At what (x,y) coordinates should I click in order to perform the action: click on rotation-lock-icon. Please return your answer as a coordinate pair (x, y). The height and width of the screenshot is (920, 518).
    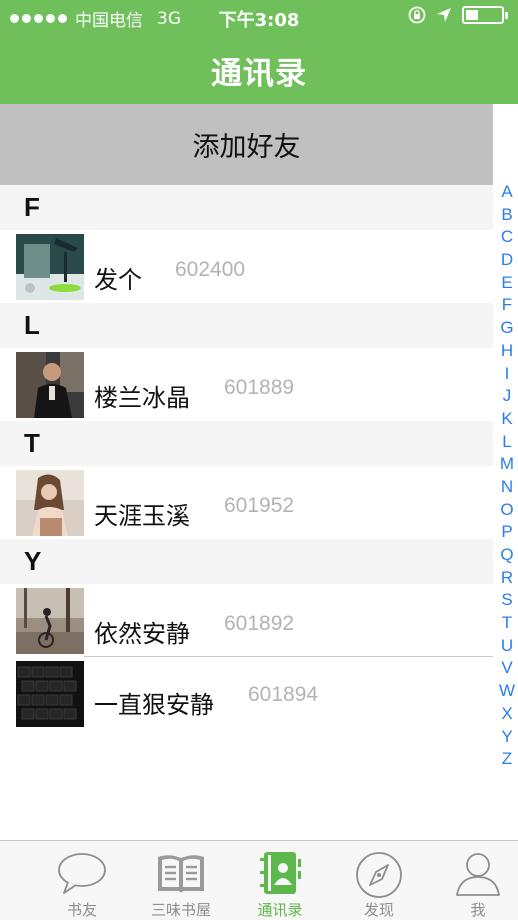
    Looking at the image, I should click on (417, 15).